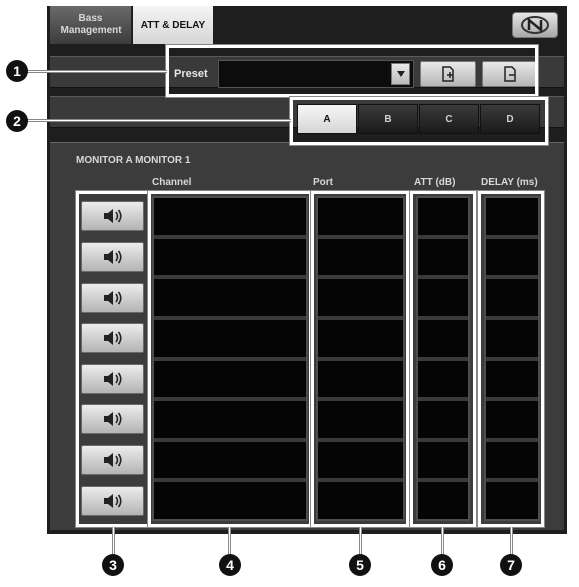 The height and width of the screenshot is (587, 579). I want to click on callout-number-6: 6, so click(442, 565).